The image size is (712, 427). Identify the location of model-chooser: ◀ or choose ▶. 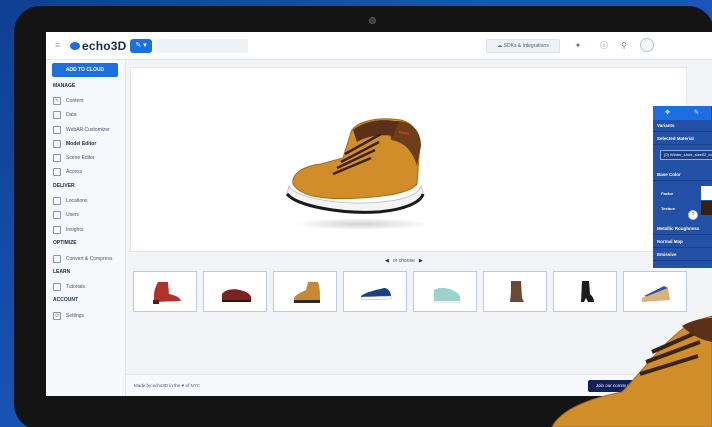
(404, 261).